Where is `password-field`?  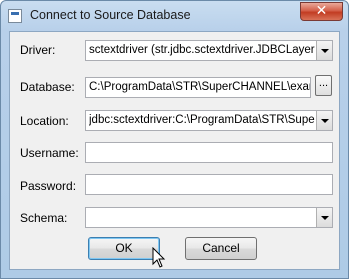 password-field is located at coordinates (209, 184).